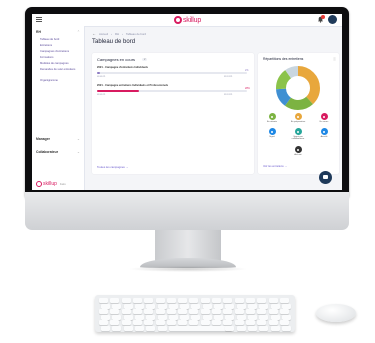  I want to click on user-avatar, so click(332, 19).